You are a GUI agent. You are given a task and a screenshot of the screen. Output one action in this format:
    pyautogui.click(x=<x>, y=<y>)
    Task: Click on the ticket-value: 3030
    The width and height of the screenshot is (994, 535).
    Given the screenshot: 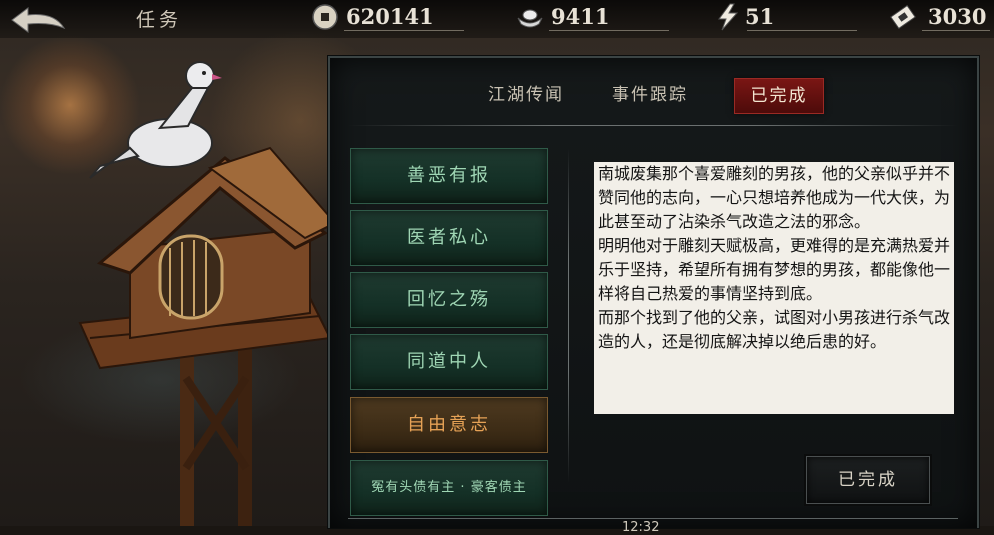 What is the action you would take?
    pyautogui.click(x=957, y=16)
    